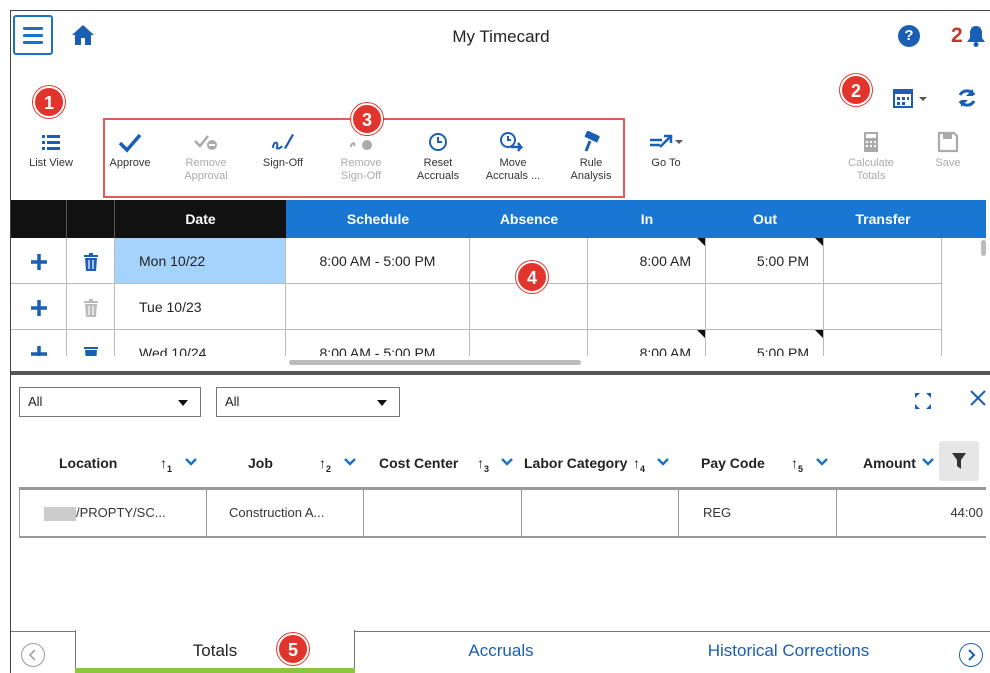 This screenshot has height=673, width=990. What do you see at coordinates (110, 402) in the screenshot?
I see `filter-select-1: All` at bounding box center [110, 402].